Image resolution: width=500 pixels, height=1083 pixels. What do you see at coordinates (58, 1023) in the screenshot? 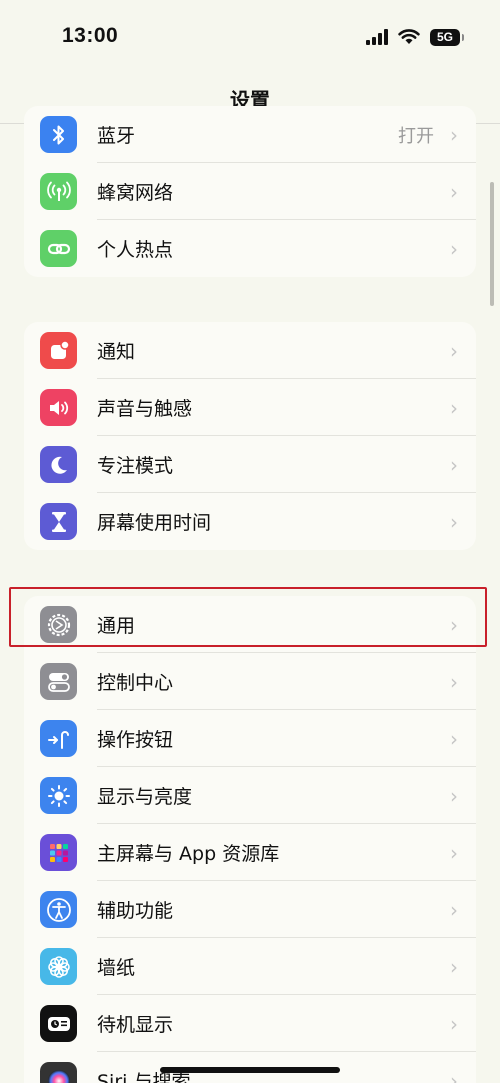
I see `standby-icon` at bounding box center [58, 1023].